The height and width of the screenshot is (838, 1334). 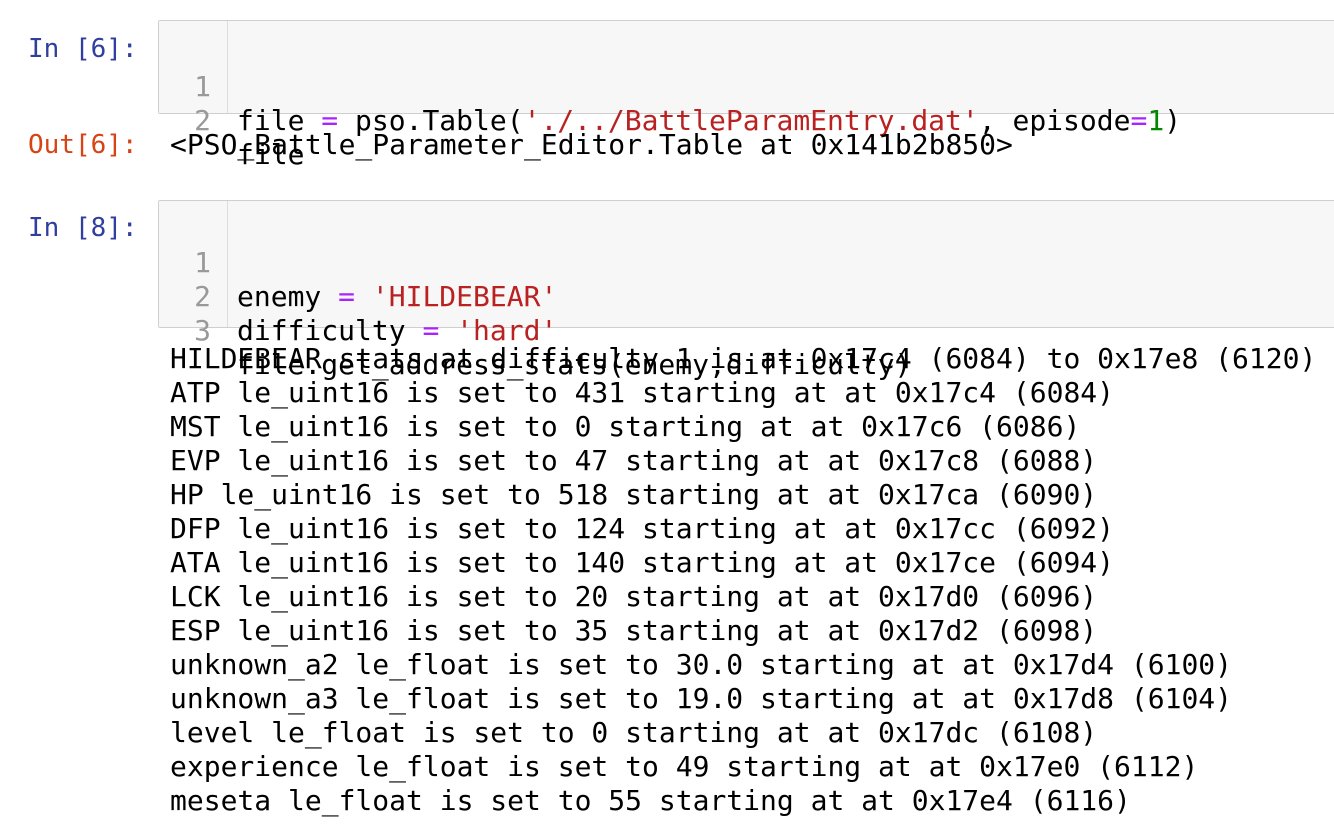 What do you see at coordinates (83, 49) in the screenshot?
I see `input-prompt: In [6]:` at bounding box center [83, 49].